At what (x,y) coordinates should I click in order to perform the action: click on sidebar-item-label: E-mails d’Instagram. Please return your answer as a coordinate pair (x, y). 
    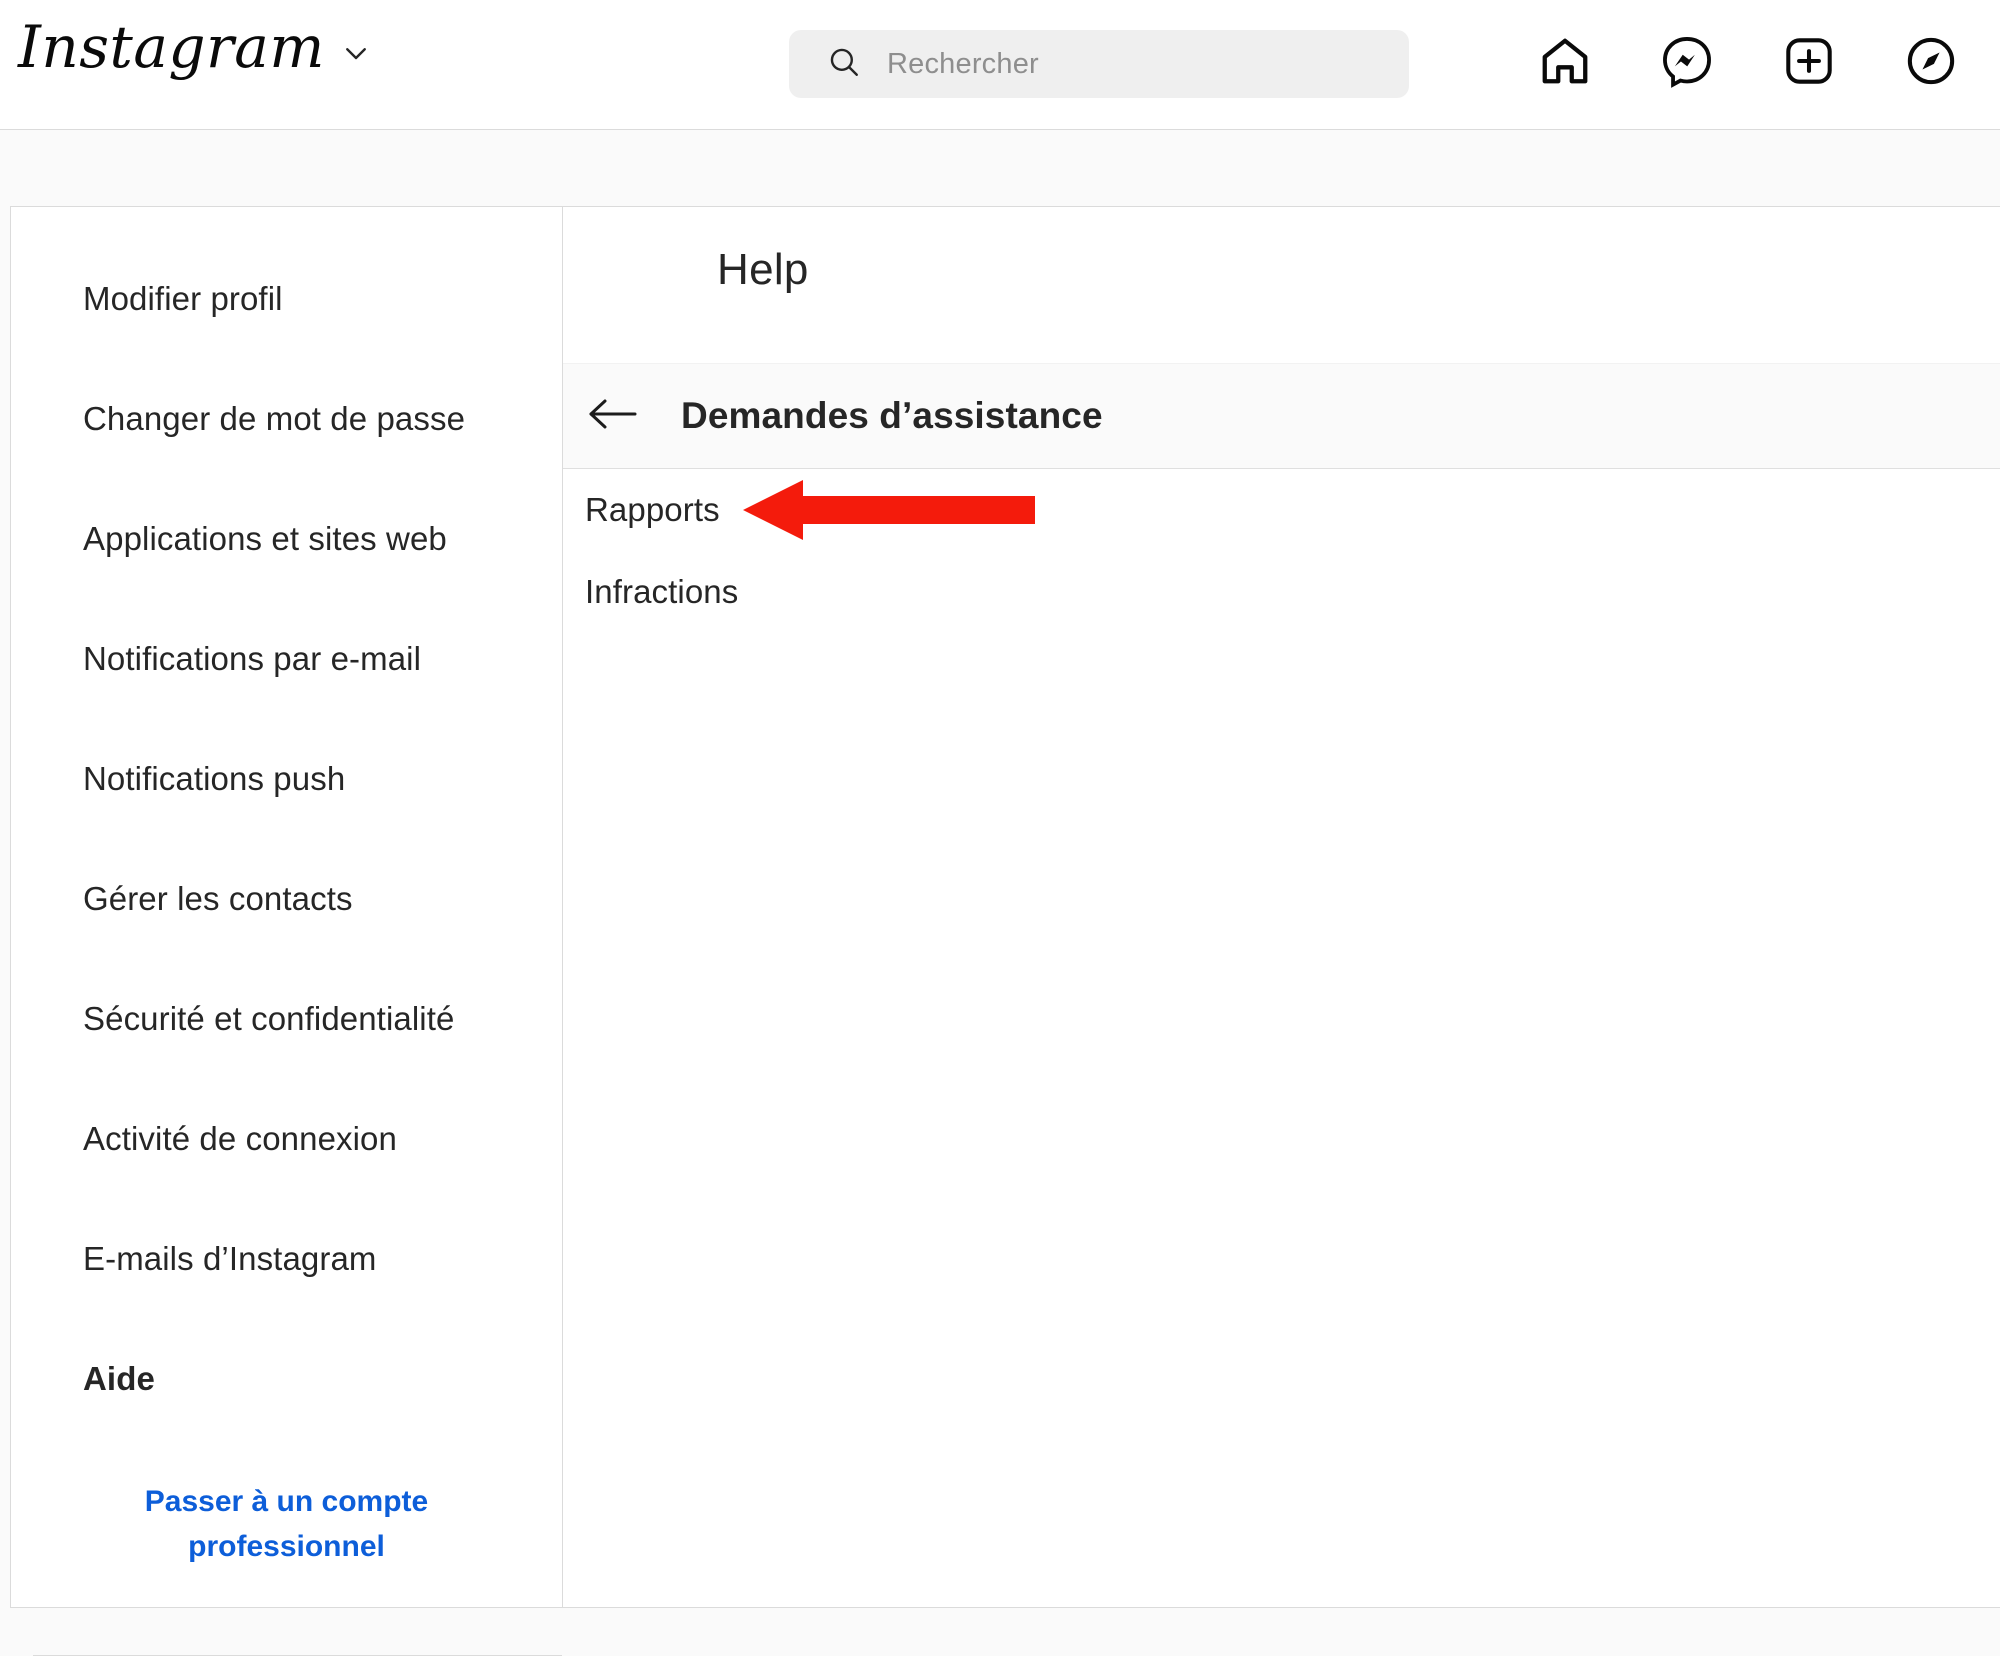
    Looking at the image, I should click on (230, 1258).